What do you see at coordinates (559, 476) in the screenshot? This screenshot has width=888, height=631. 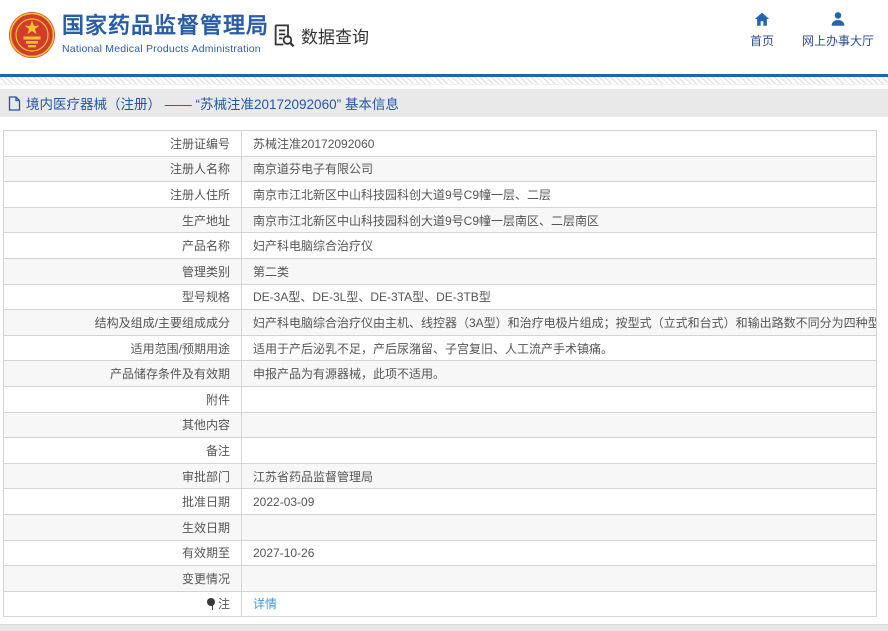 I see `row-value: 江苏省药品监督管理局` at bounding box center [559, 476].